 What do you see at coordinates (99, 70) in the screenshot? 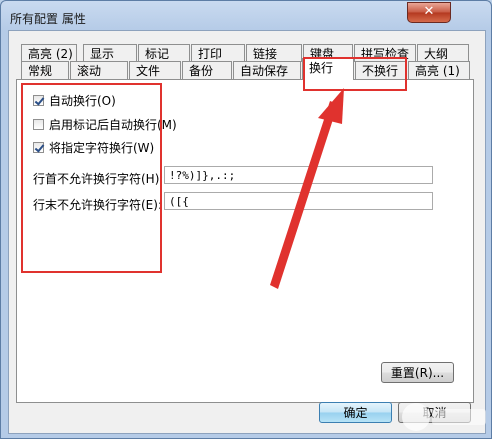
I see `tab-scroll: 滚动` at bounding box center [99, 70].